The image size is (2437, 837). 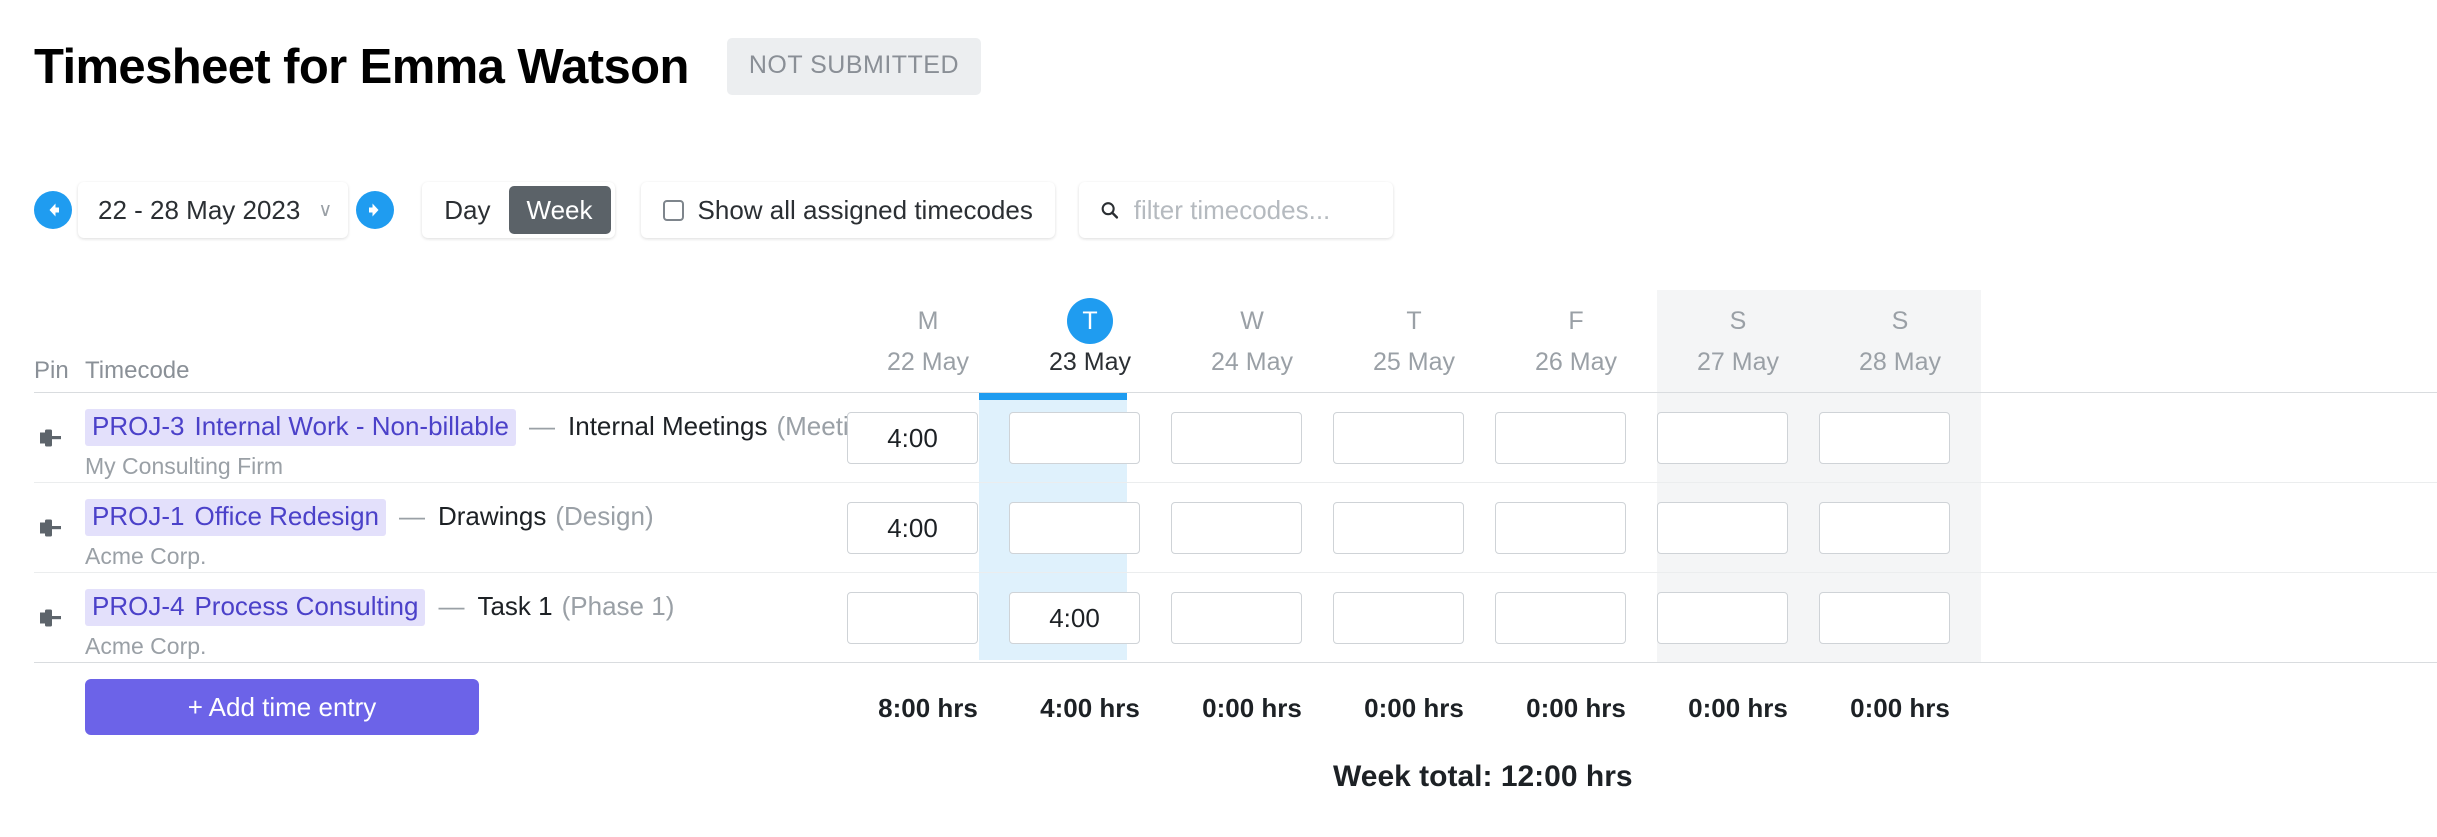 I want to click on show-all-timecodes-toggle: Show all assigned timecodes, so click(x=847, y=210).